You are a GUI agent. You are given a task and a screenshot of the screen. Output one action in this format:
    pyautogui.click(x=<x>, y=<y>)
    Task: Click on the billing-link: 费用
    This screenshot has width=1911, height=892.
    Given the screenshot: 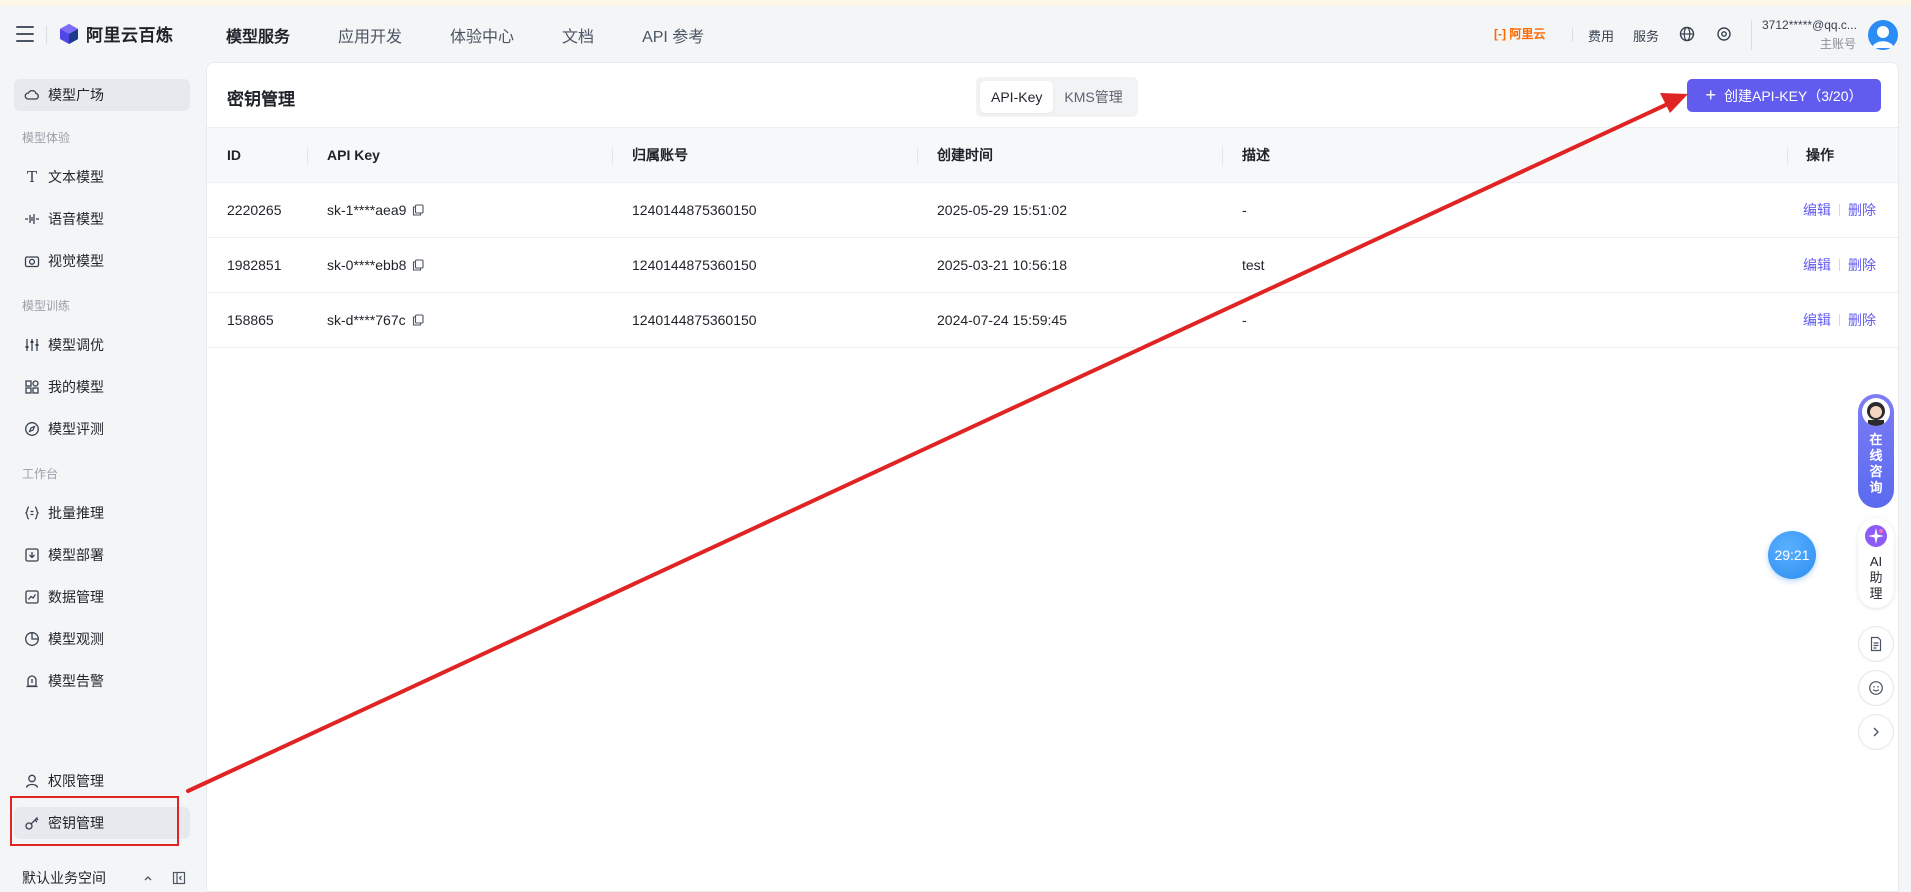 What is the action you would take?
    pyautogui.click(x=1601, y=35)
    